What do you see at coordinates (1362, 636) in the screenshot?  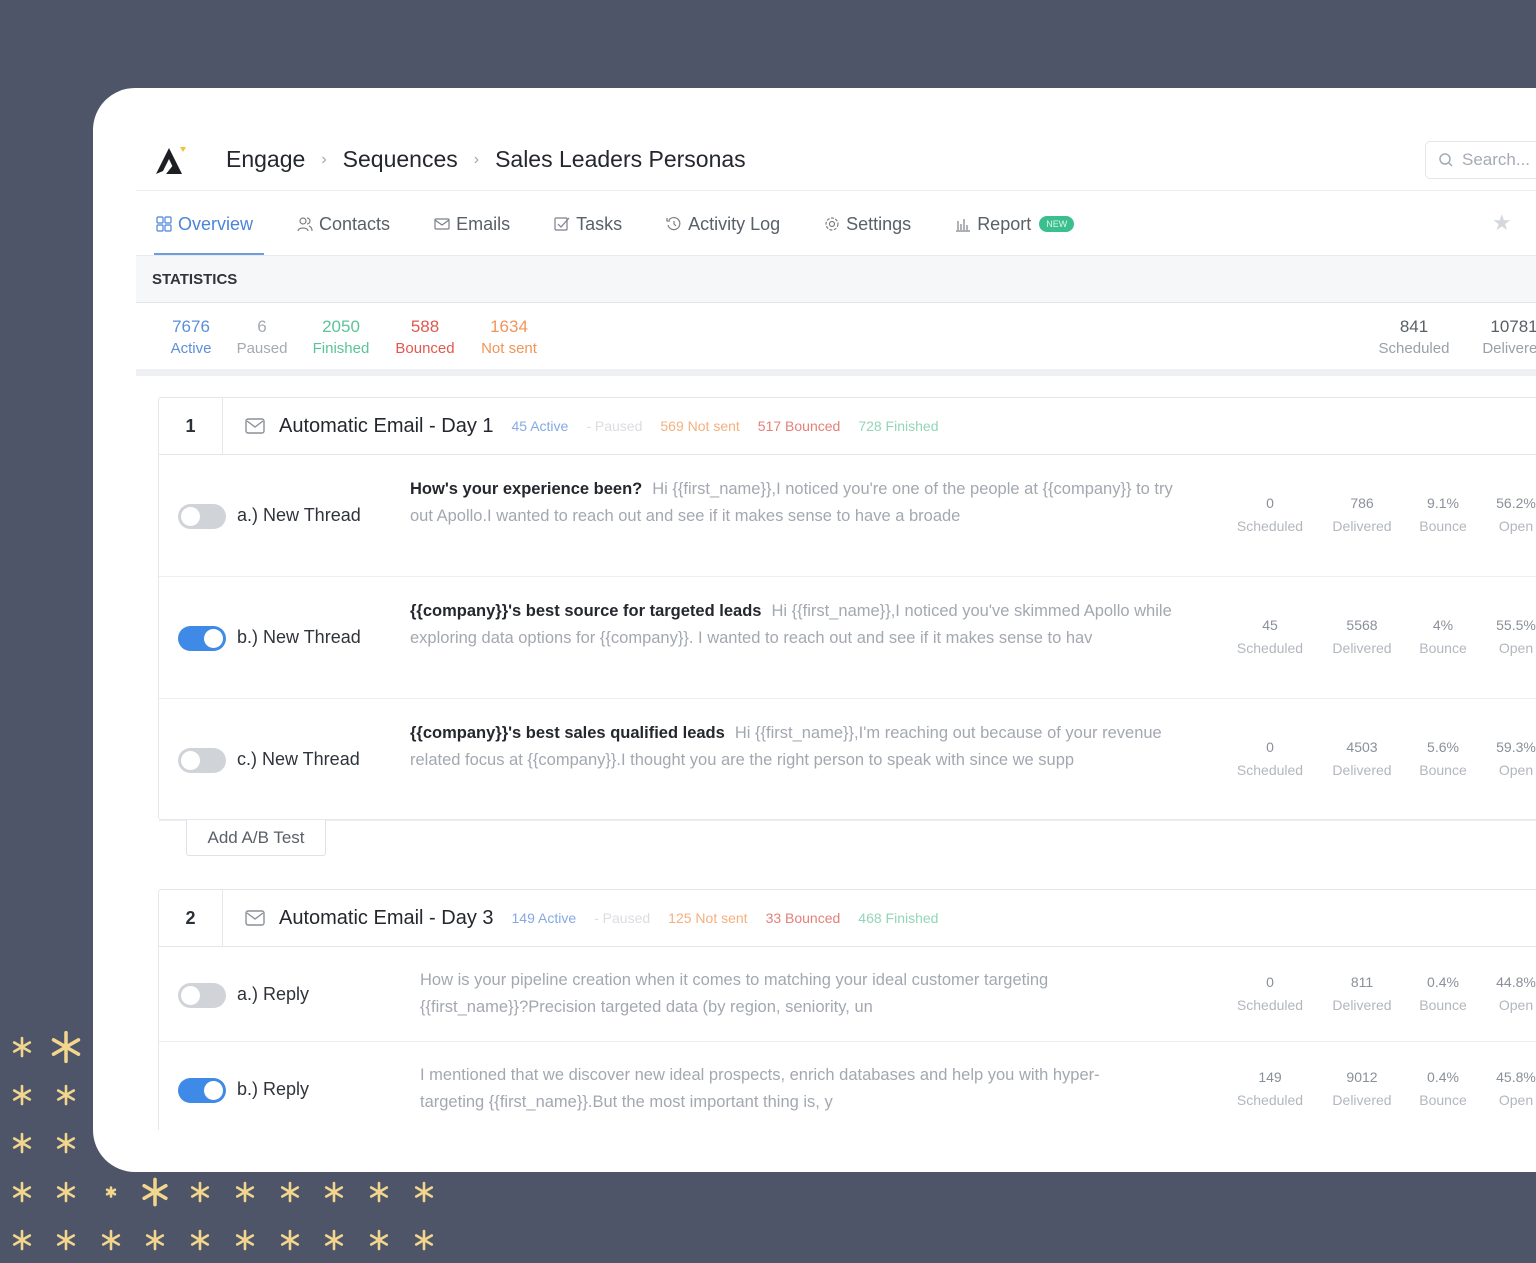 I see `metric-delivered: 5568 Delivered` at bounding box center [1362, 636].